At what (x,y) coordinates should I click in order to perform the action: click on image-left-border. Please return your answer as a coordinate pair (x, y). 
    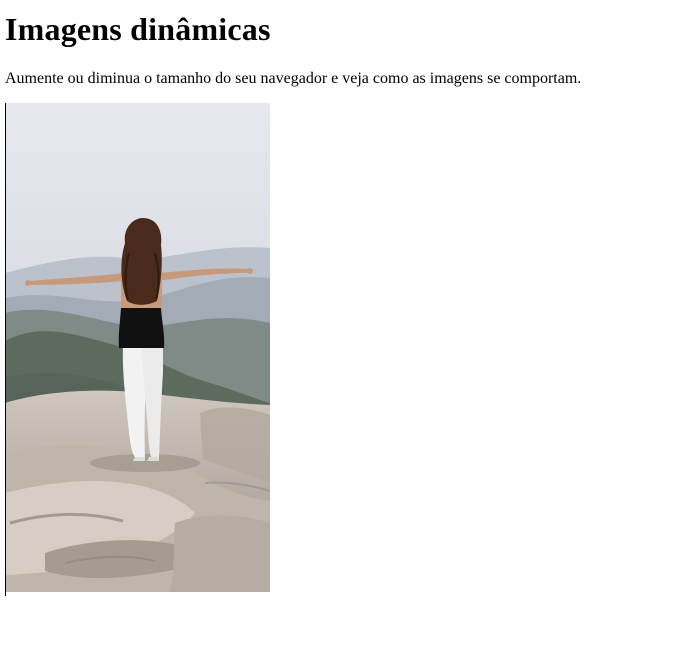
    Looking at the image, I should click on (5, 349).